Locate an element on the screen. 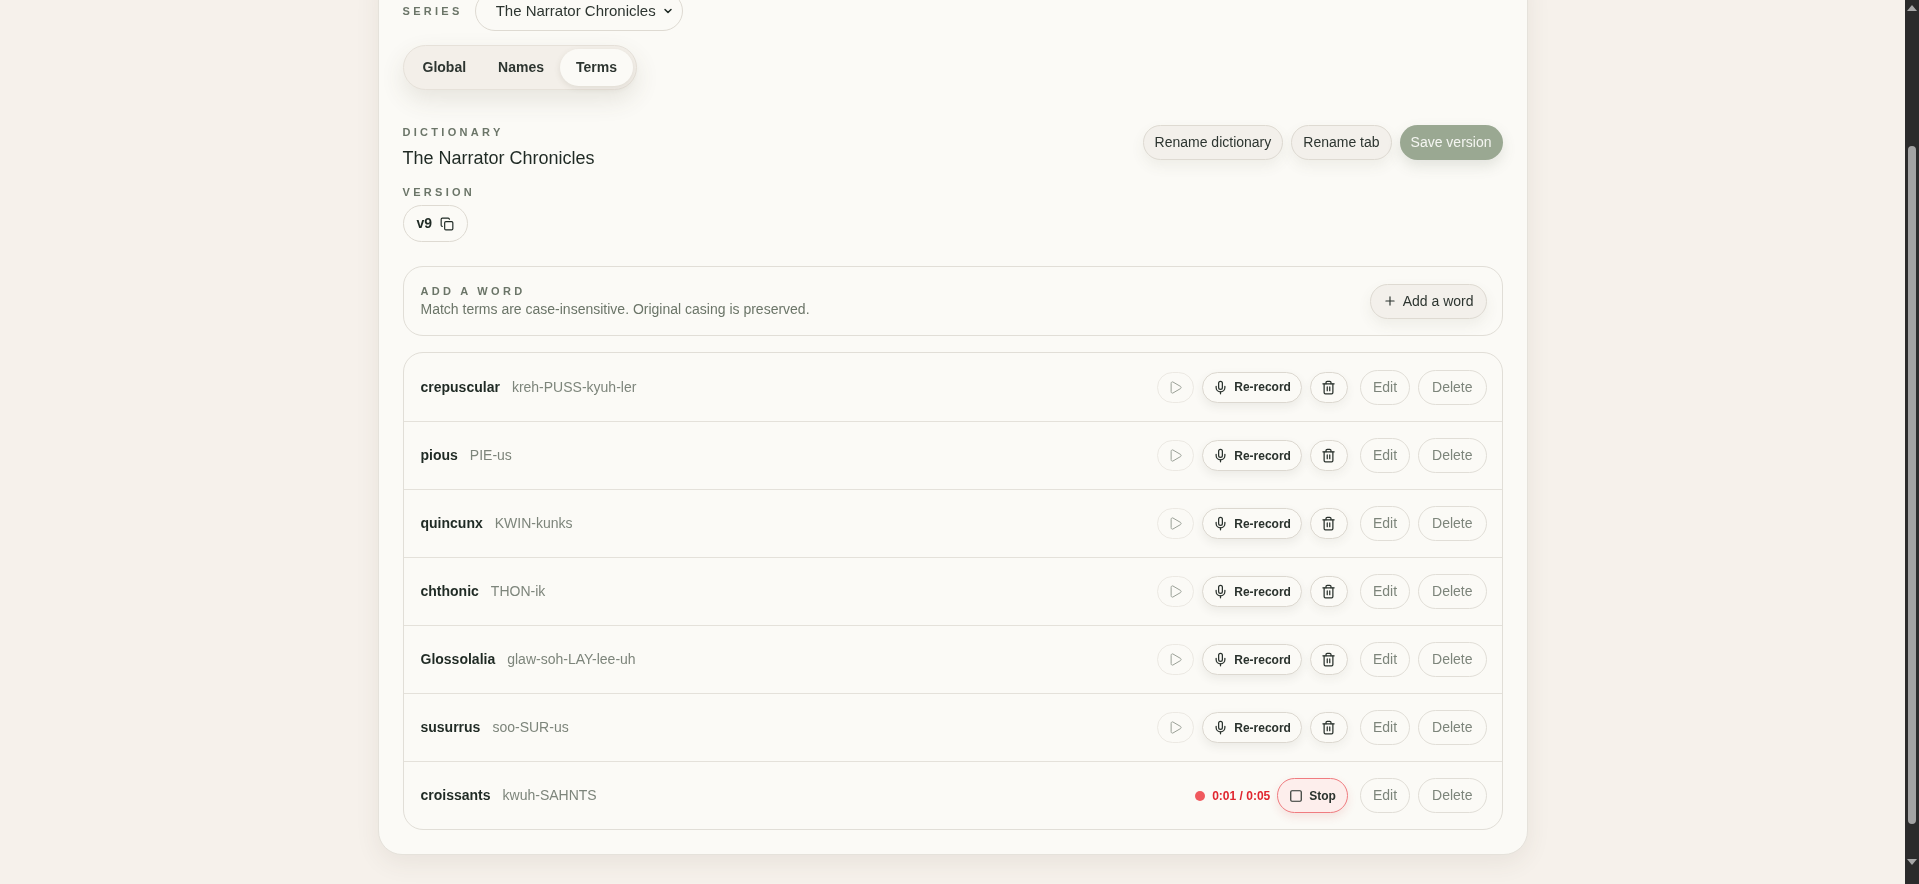 This screenshot has width=1919, height=884. term-word: crepuscular is located at coordinates (460, 387).